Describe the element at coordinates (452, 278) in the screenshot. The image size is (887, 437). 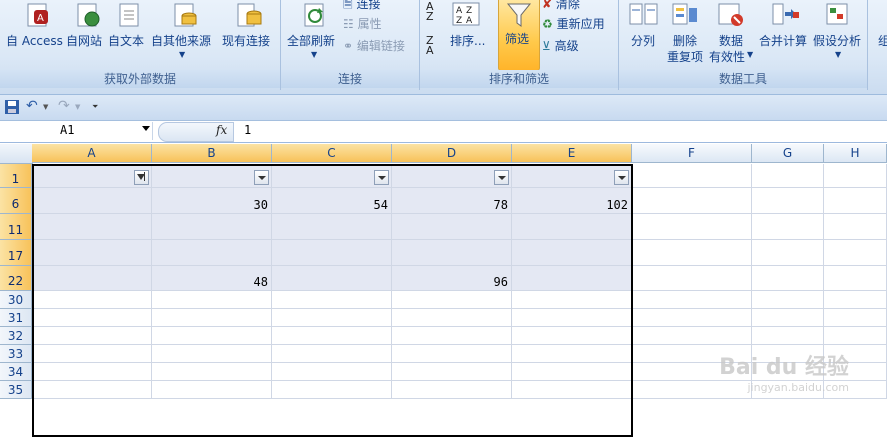
I see `cell-d22: 96` at that location.